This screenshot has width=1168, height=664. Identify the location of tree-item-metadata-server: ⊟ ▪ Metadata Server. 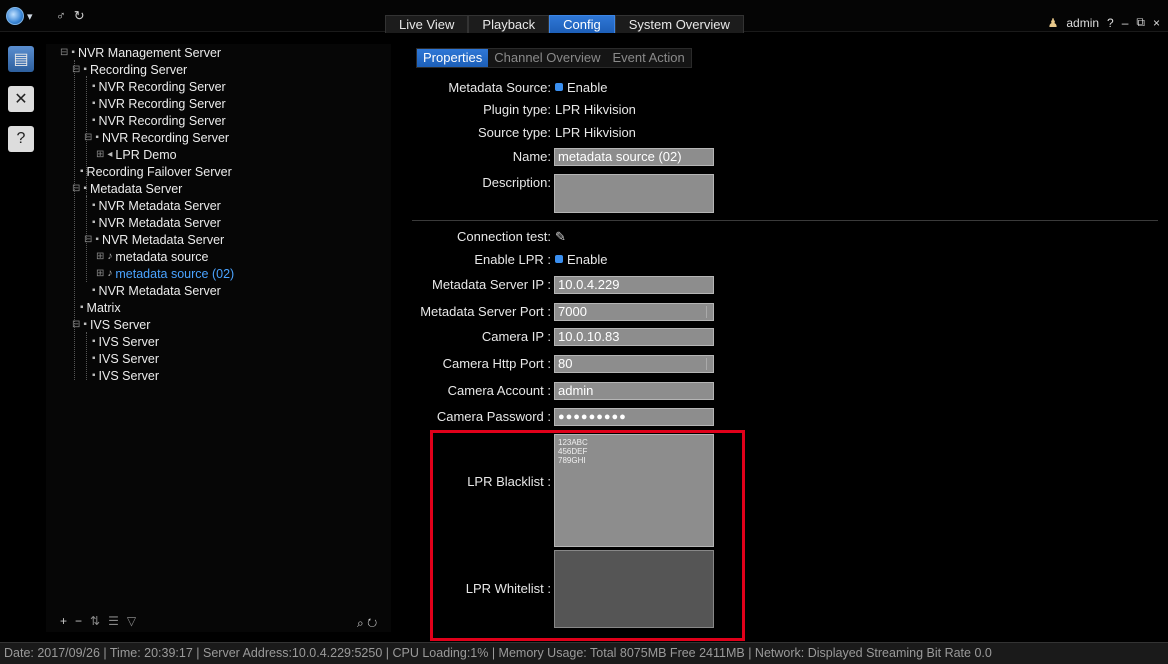
(127, 189).